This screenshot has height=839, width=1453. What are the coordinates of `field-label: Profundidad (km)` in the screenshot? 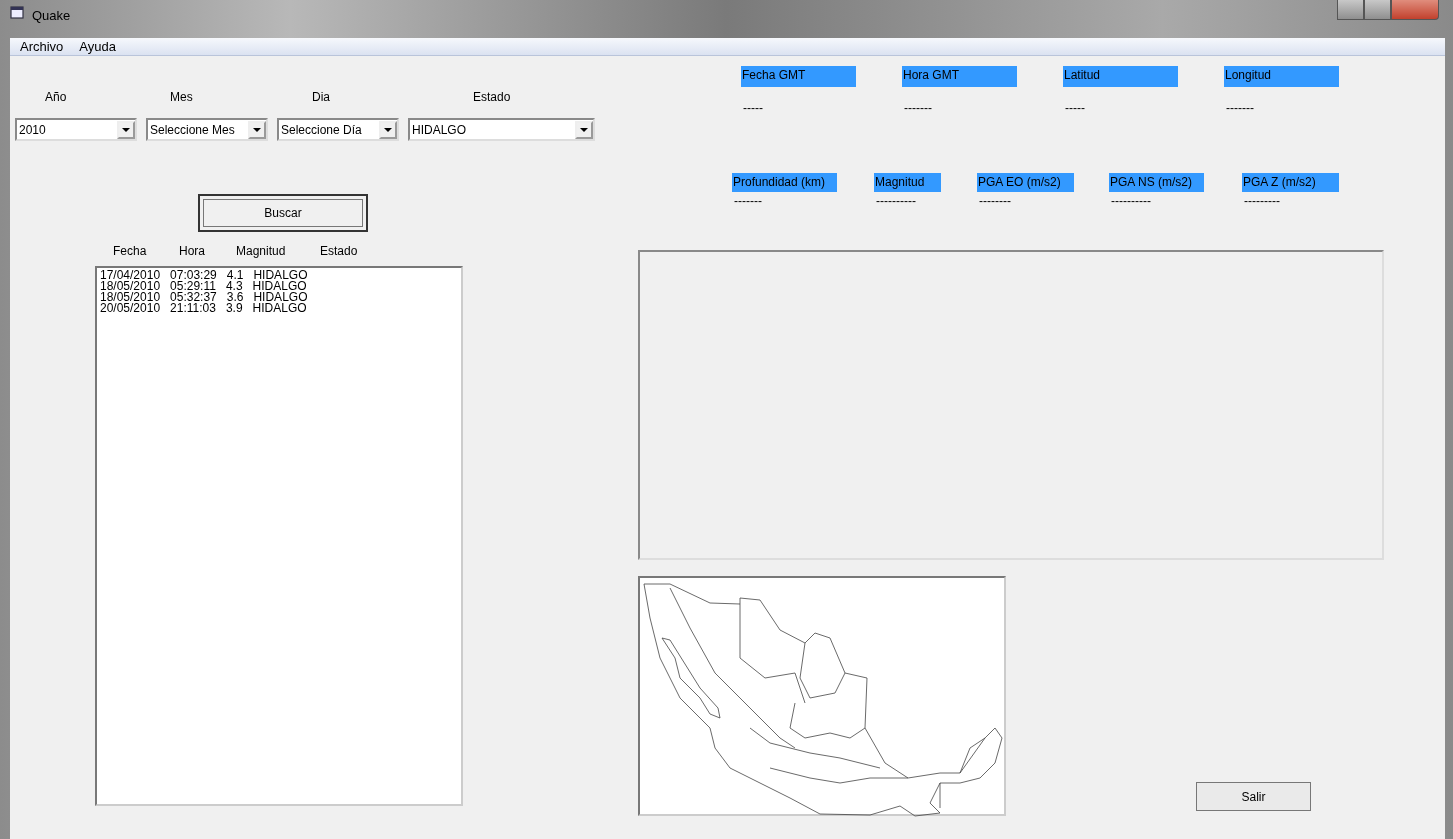 It's located at (784, 182).